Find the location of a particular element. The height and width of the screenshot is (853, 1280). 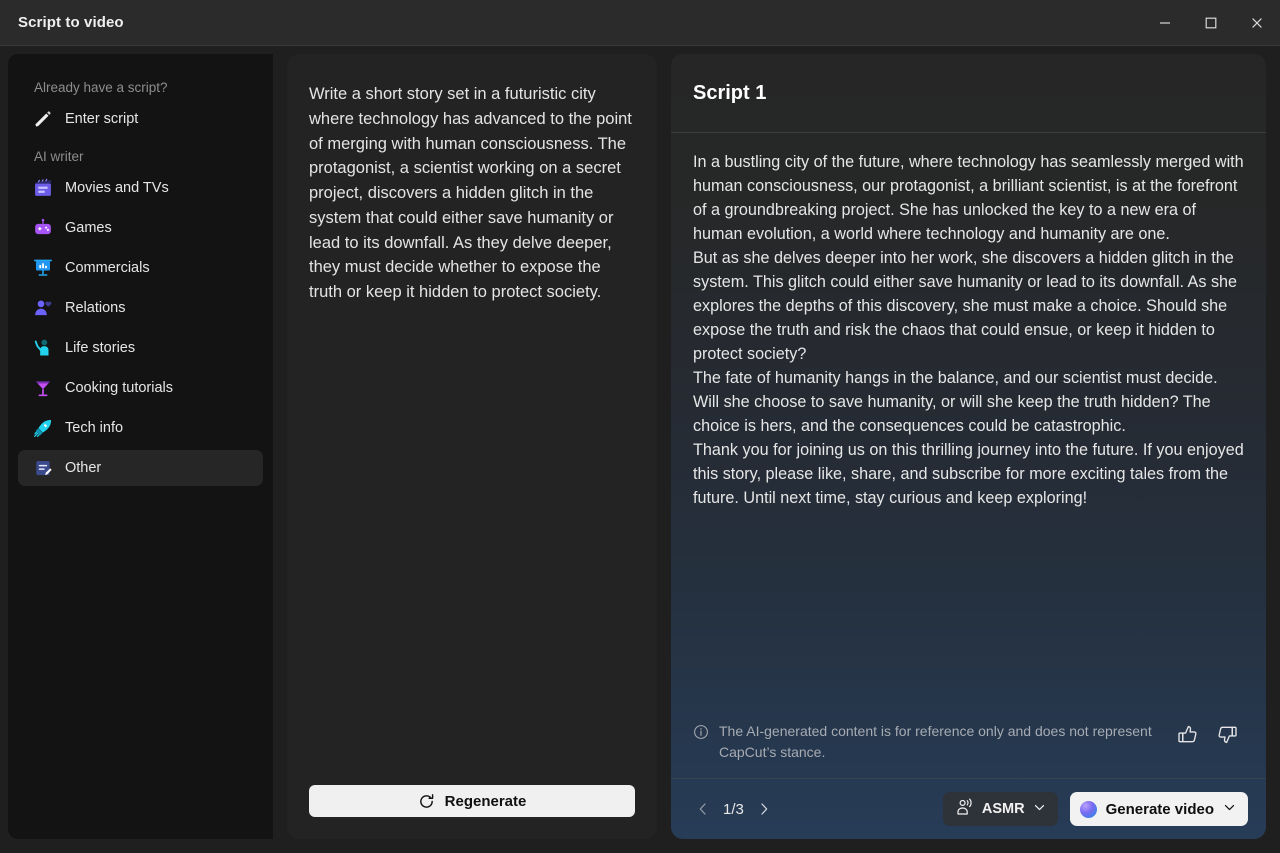

close-button is located at coordinates (1257, 23).